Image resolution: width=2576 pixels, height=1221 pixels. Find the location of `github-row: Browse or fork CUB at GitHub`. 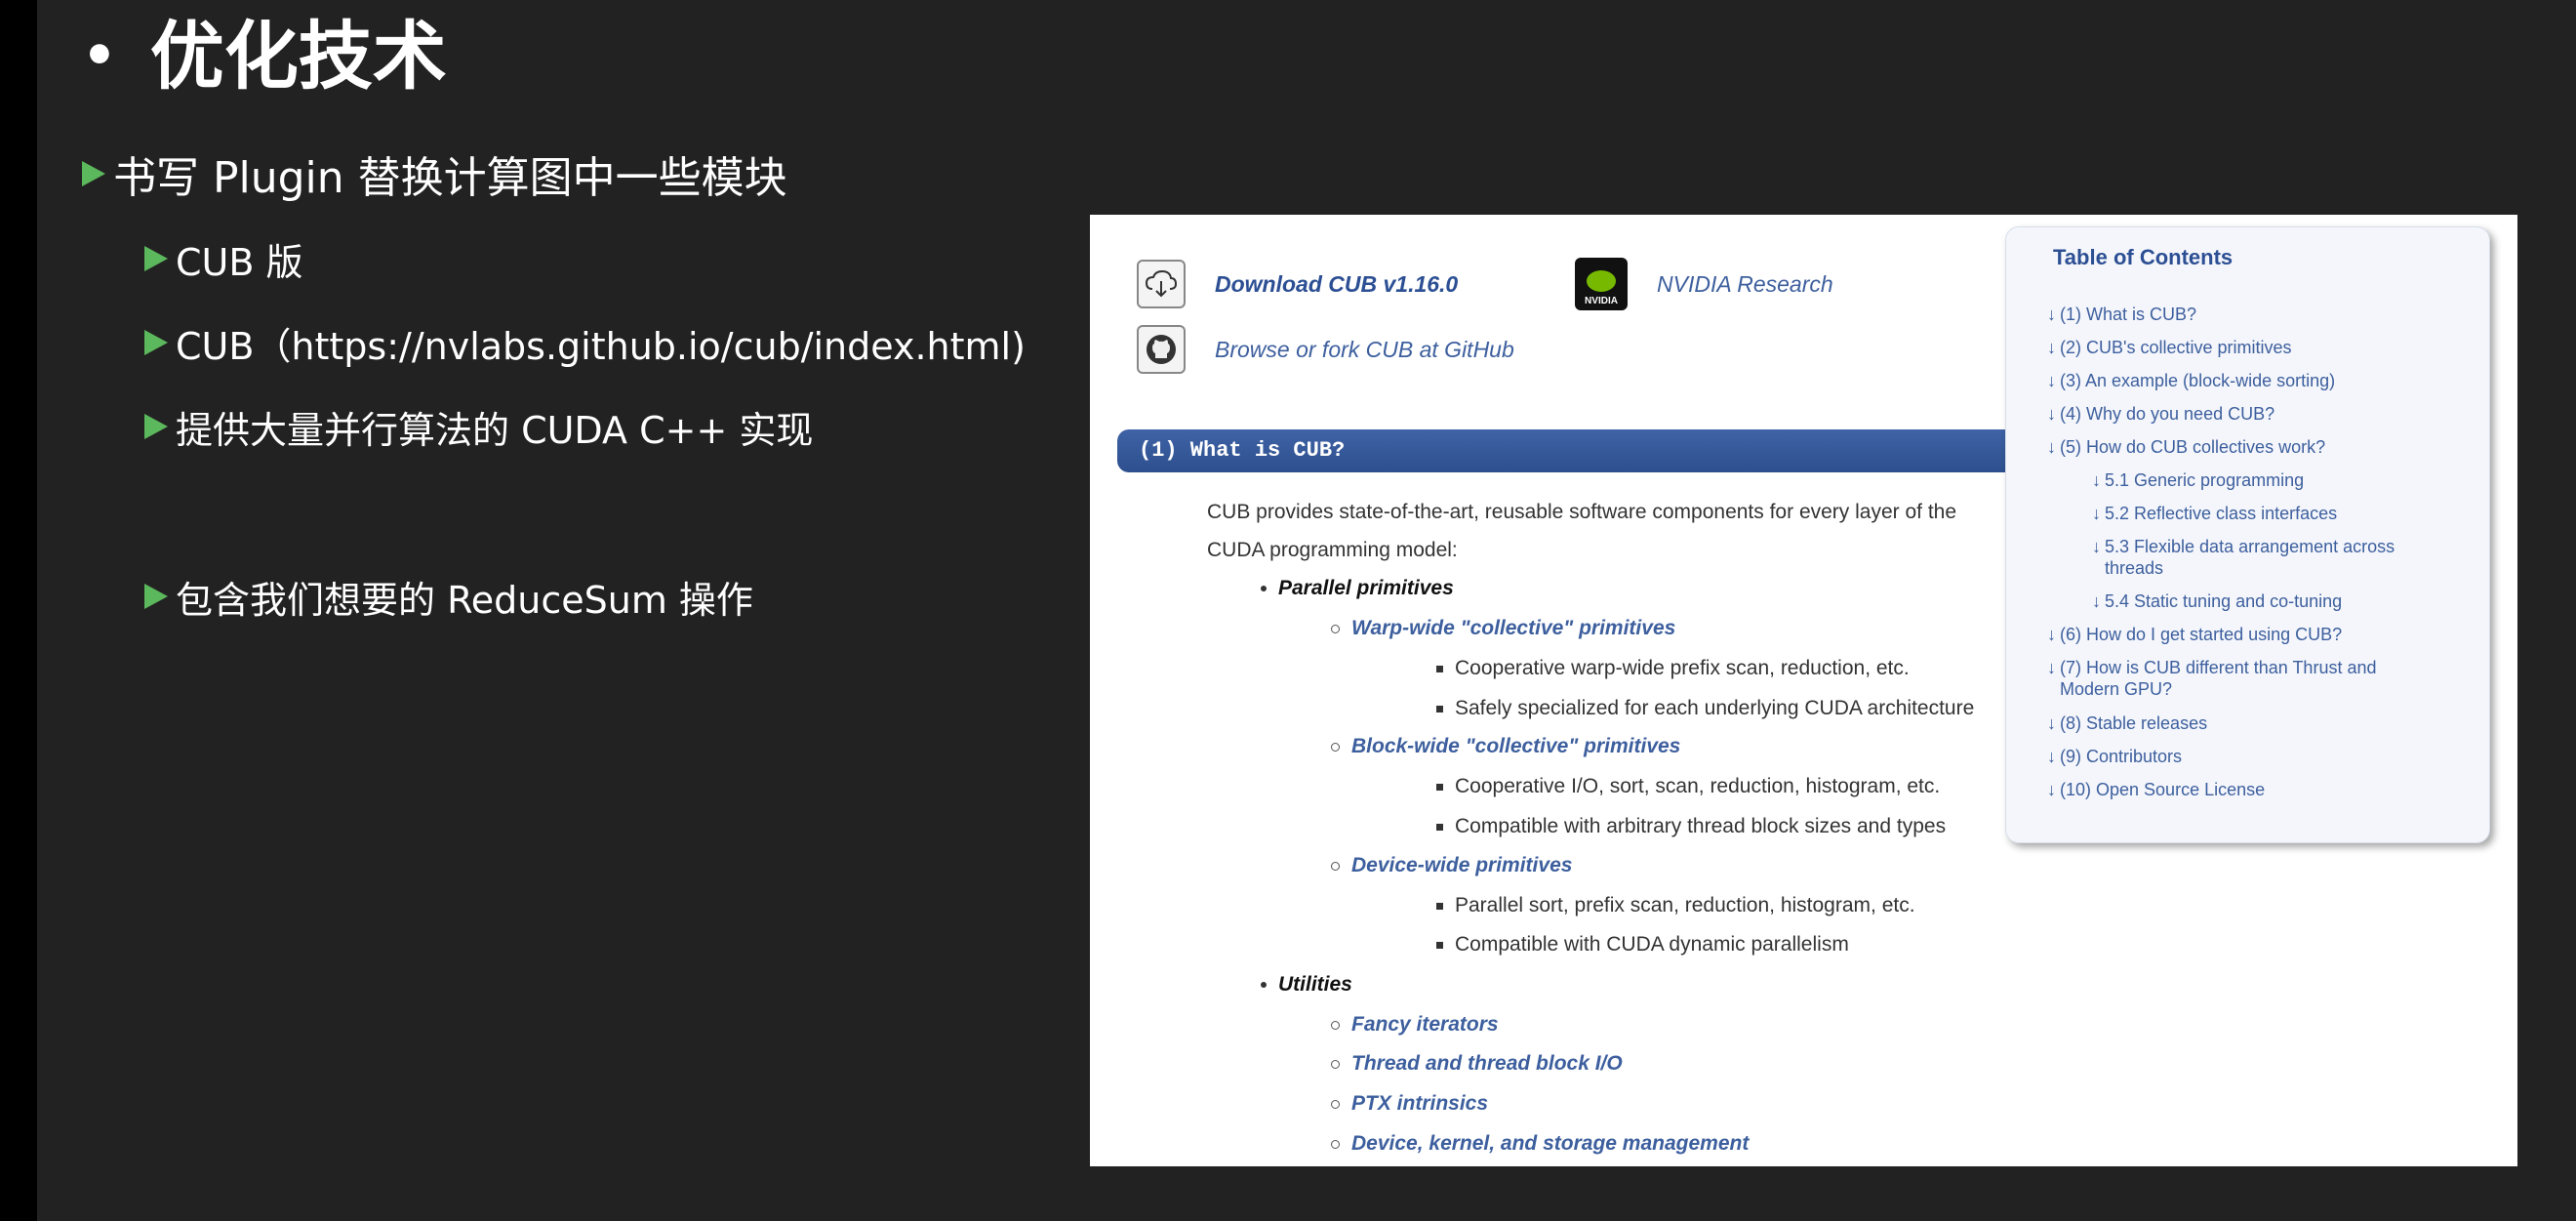

github-row: Browse or fork CUB at GitHub is located at coordinates (1325, 350).